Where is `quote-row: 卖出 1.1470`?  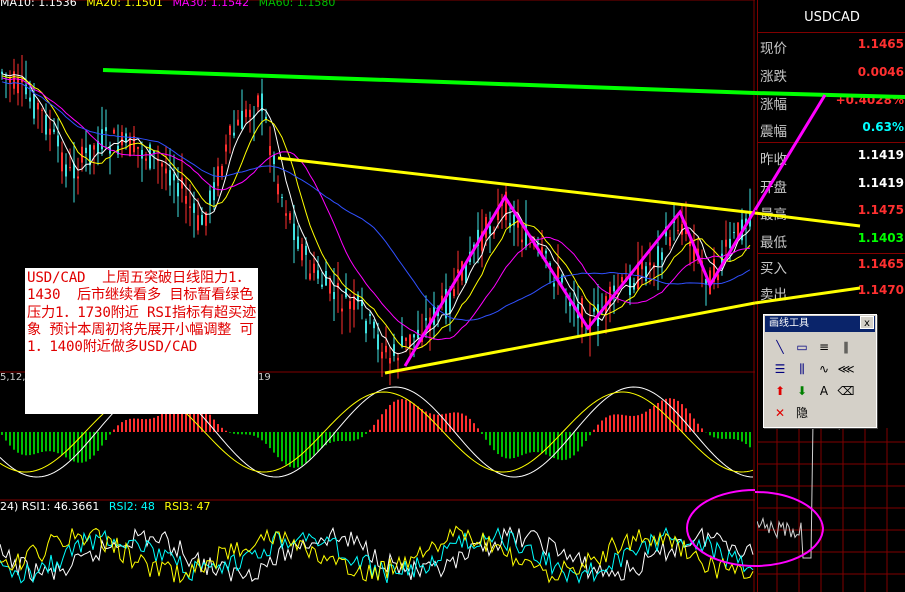 quote-row: 卖出 1.1470 is located at coordinates (831, 291).